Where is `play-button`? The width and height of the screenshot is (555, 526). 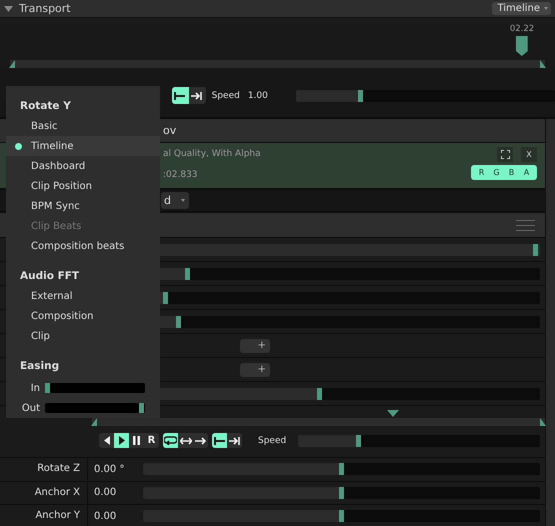
play-button is located at coordinates (121, 440).